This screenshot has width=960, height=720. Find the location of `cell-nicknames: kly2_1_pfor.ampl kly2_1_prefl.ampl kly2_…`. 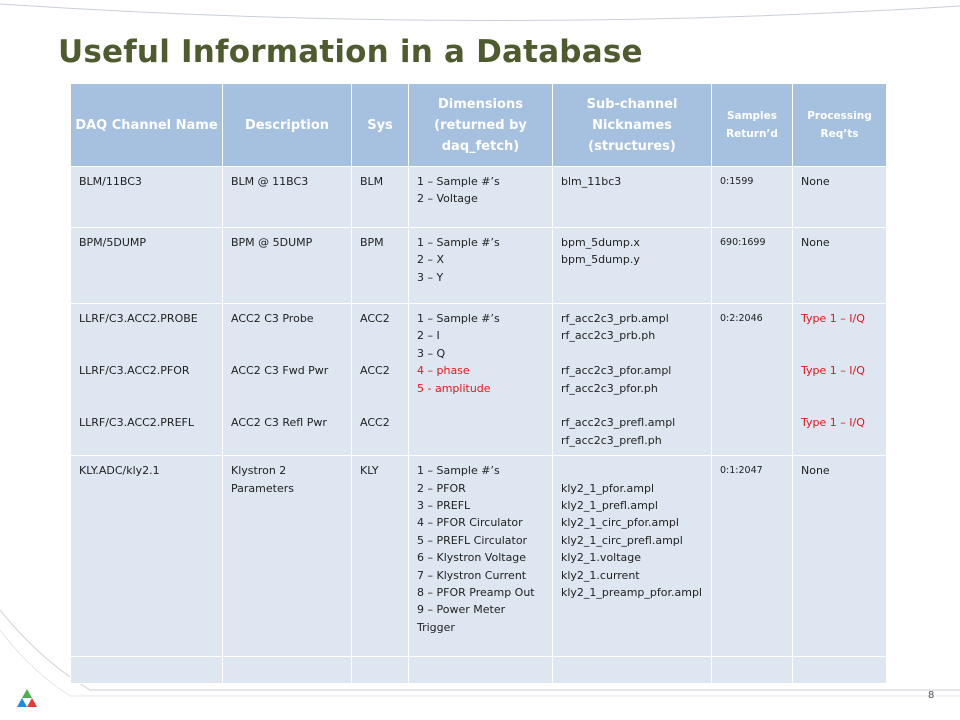

cell-nicknames: kly2_1_pfor.ampl kly2_1_prefl.ampl kly2_… is located at coordinates (632, 556).